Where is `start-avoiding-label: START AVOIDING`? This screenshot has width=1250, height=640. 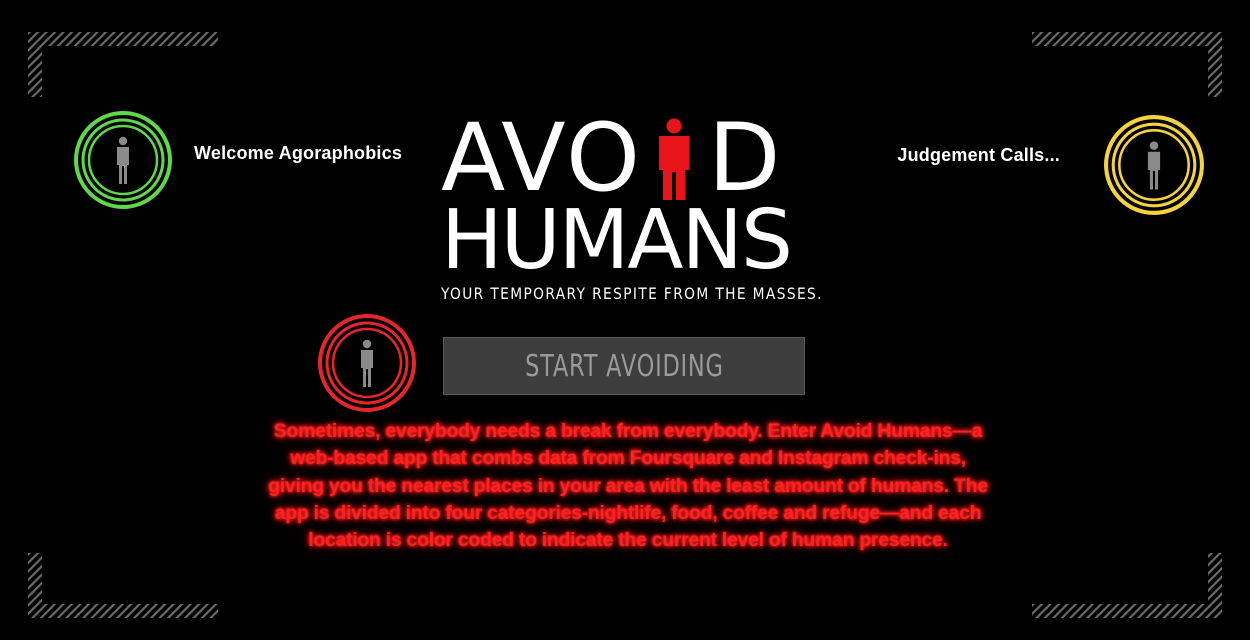
start-avoiding-label: START AVOIDING is located at coordinates (624, 366).